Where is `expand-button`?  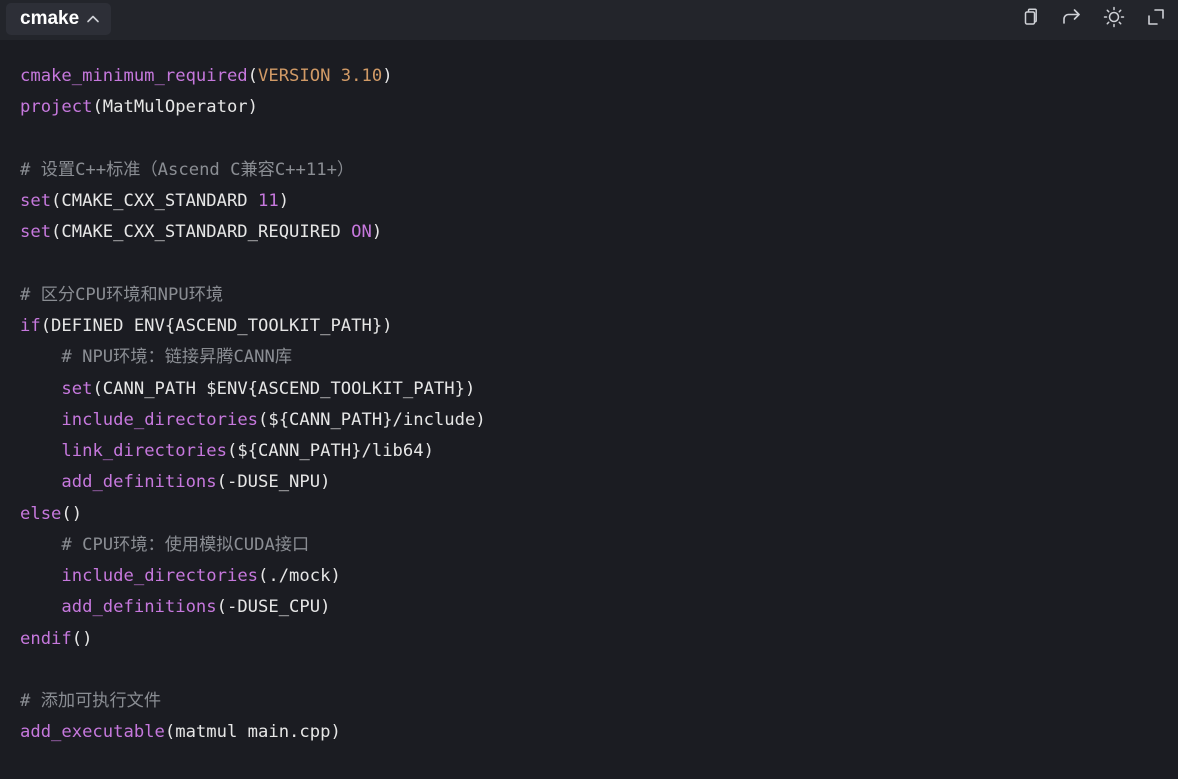 expand-button is located at coordinates (1156, 19).